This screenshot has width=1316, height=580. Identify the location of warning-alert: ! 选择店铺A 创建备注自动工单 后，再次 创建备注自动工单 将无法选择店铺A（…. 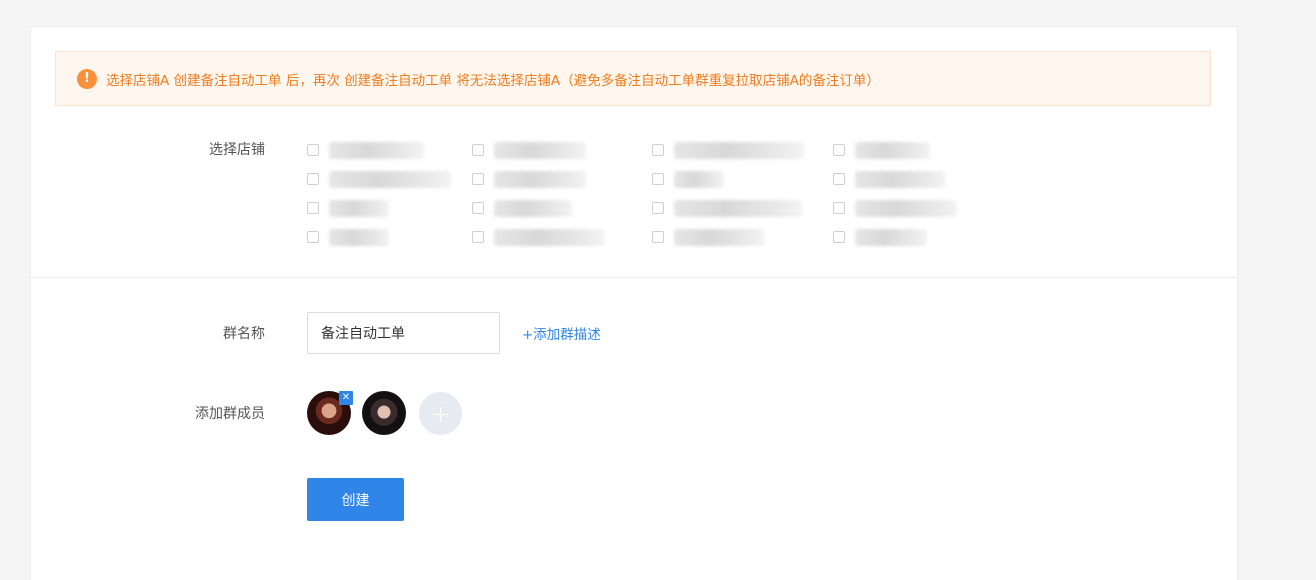
(633, 78).